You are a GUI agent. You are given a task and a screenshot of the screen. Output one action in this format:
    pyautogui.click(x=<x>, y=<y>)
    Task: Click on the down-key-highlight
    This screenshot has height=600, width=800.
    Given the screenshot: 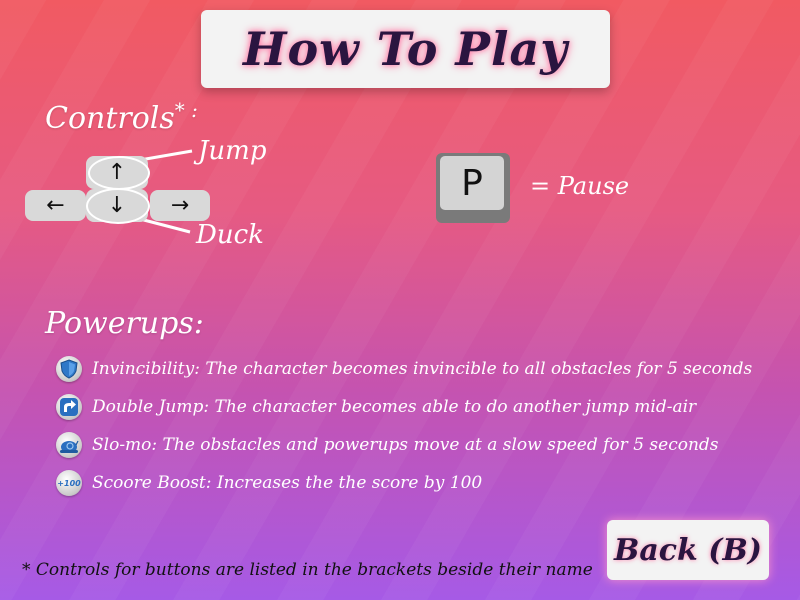 What is the action you would take?
    pyautogui.click(x=118, y=206)
    